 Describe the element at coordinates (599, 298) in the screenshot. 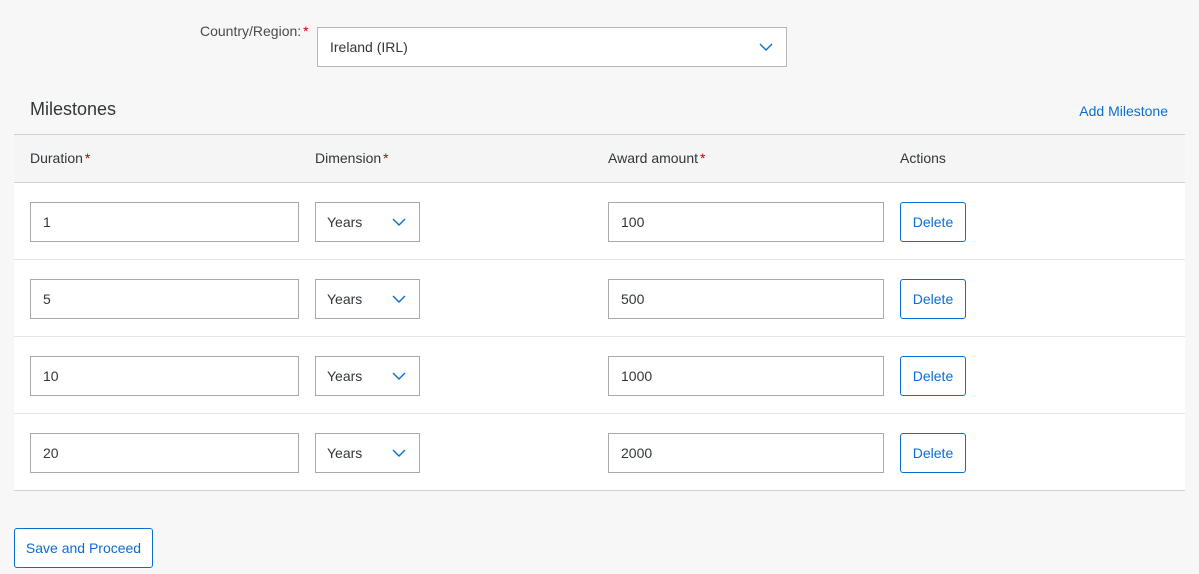

I see `table-row: 5 Years 500 Delete` at that location.